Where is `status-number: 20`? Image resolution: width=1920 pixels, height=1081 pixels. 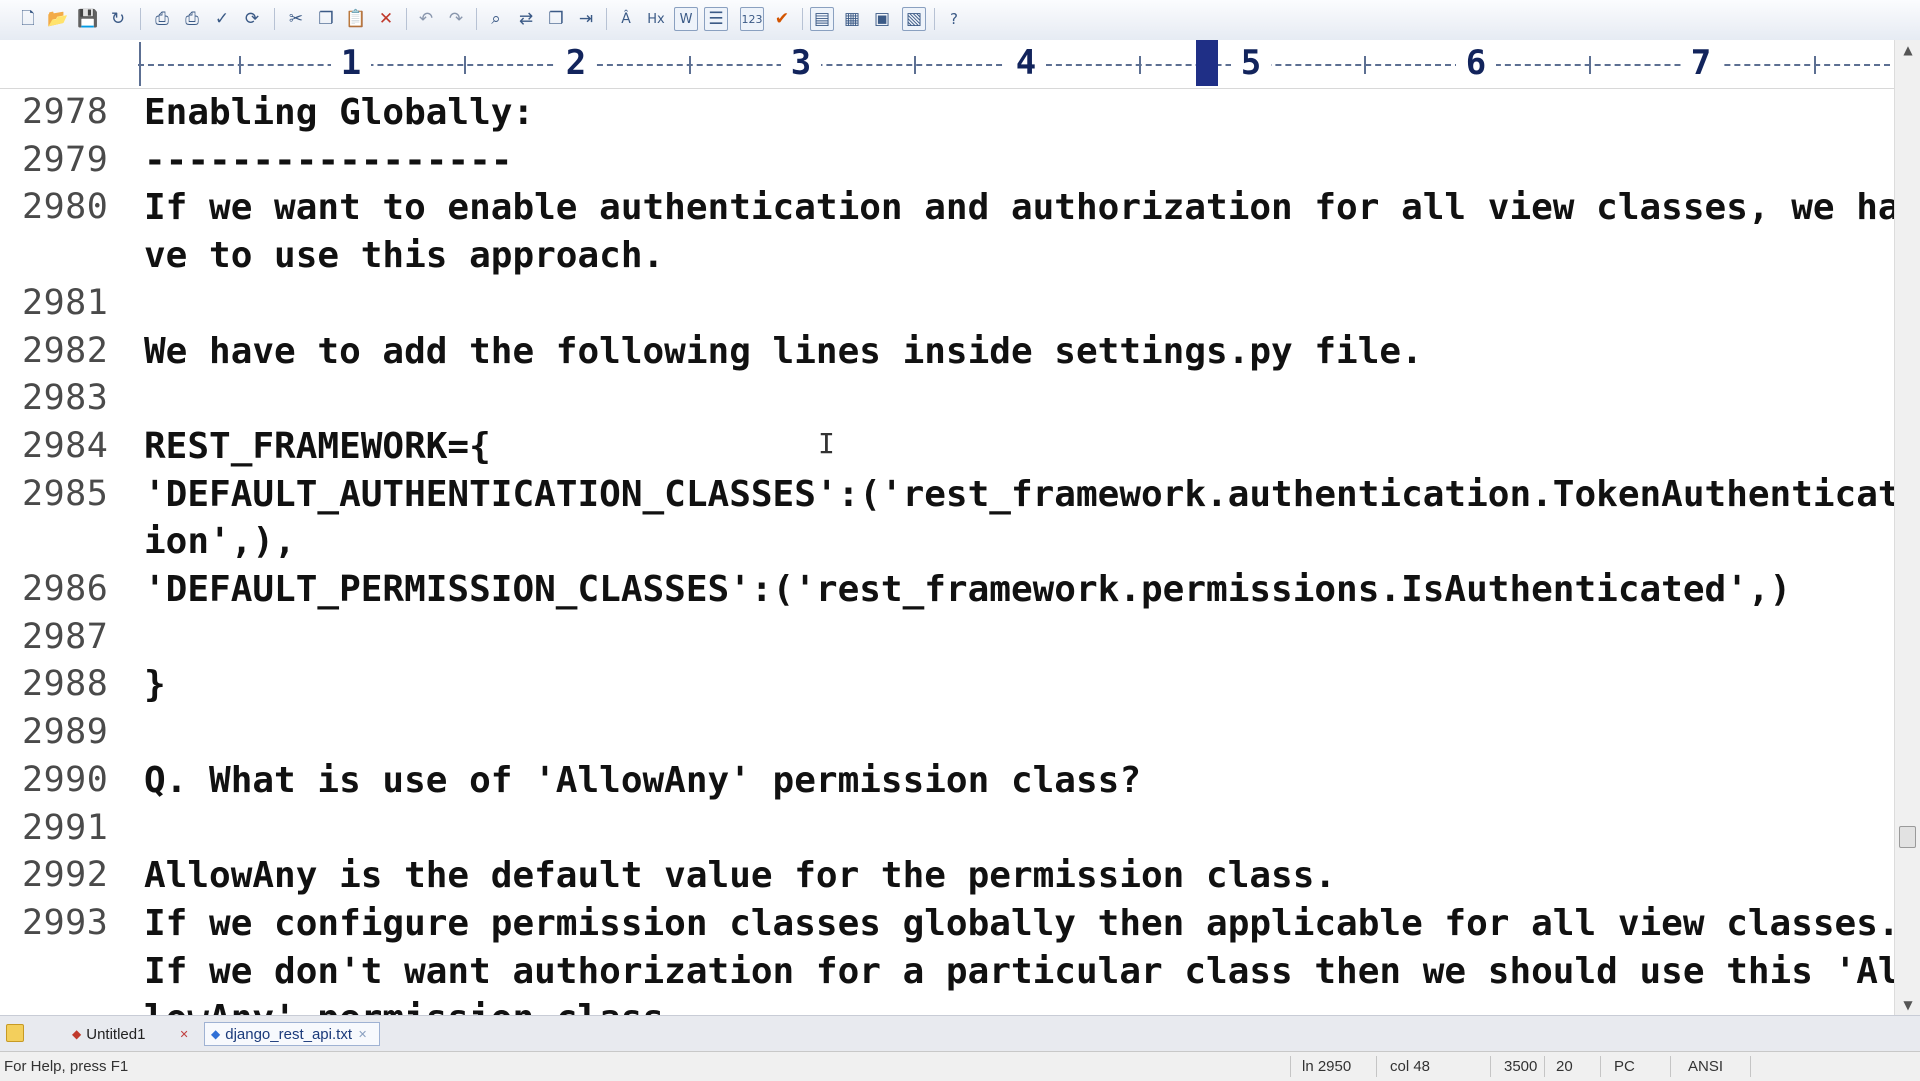 status-number: 20 is located at coordinates (1564, 1066).